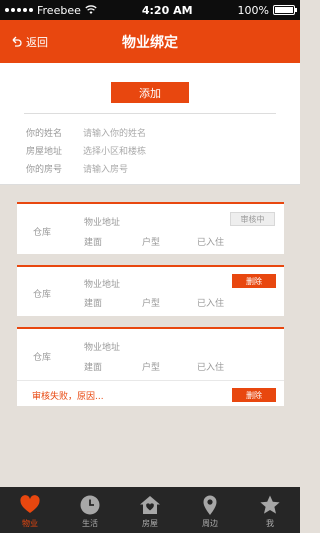  What do you see at coordinates (114, 150) in the screenshot?
I see `address-select: 选择小区和楼栋` at bounding box center [114, 150].